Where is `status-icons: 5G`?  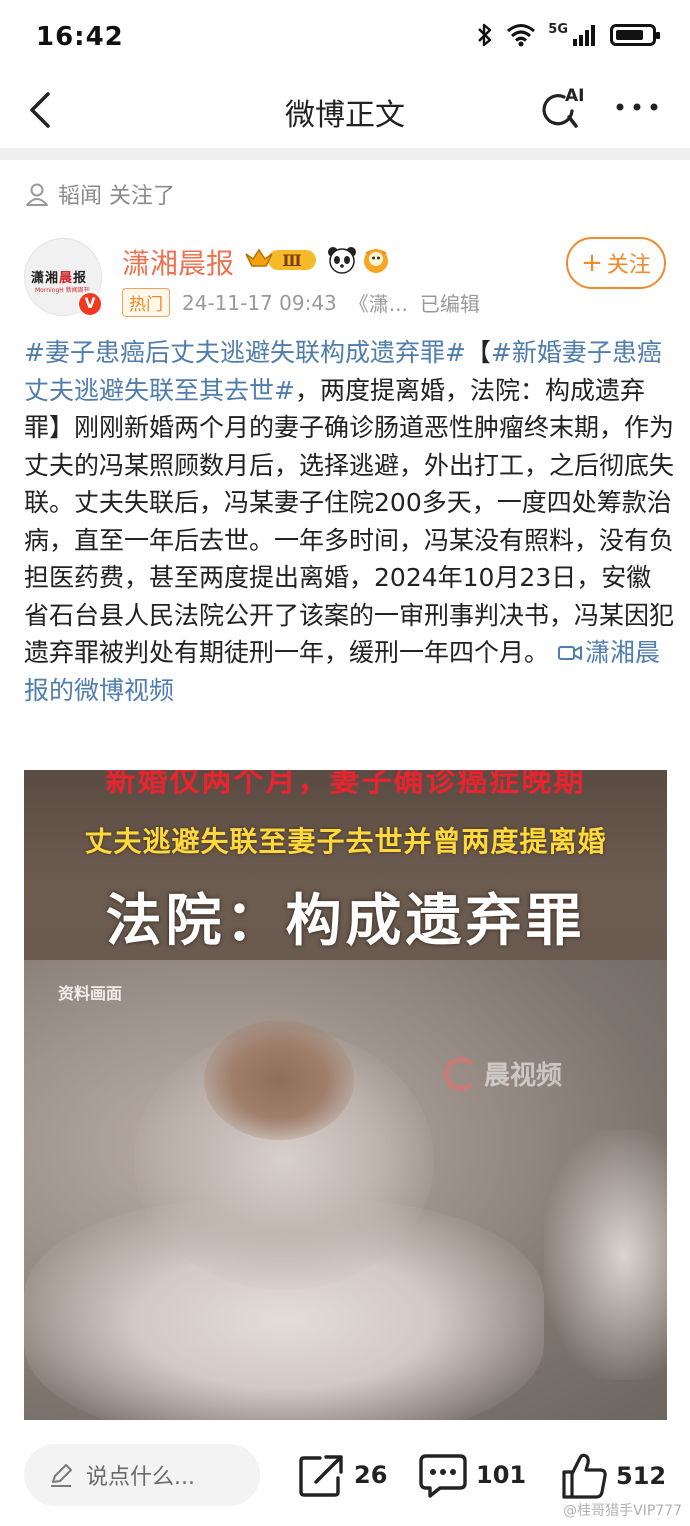
status-icons: 5G is located at coordinates (568, 35).